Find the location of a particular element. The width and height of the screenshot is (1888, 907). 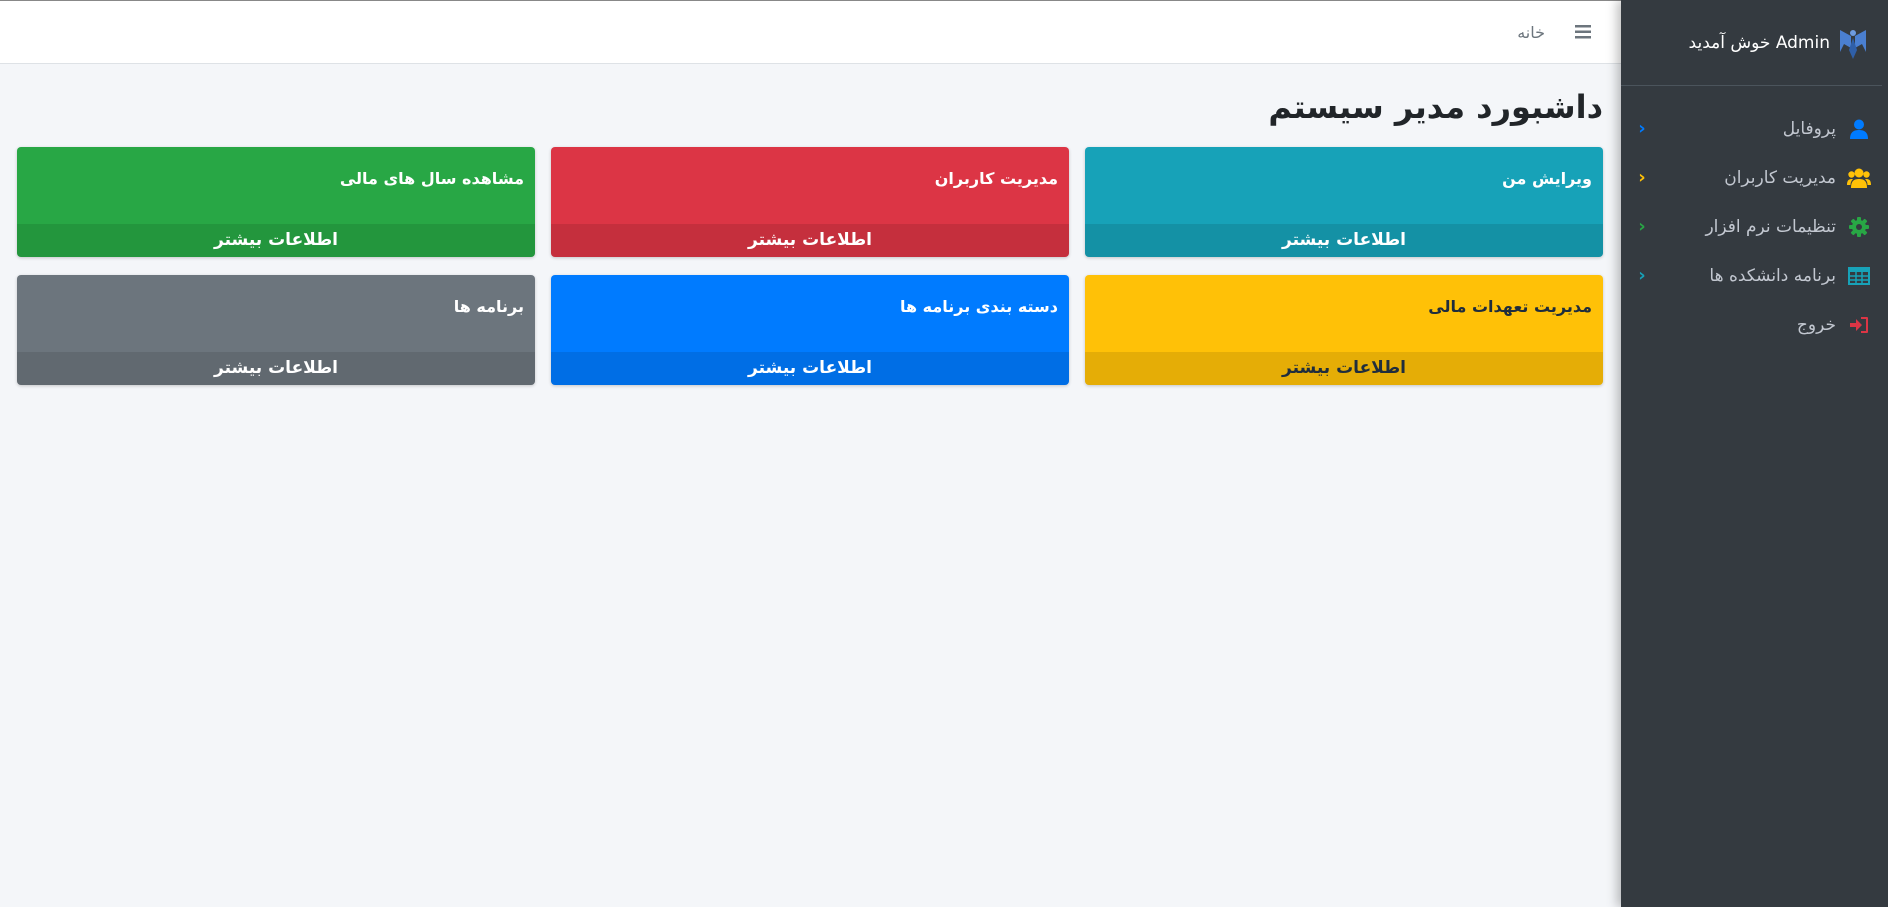

sidebar-item-label: تنظیمات نرم افزار is located at coordinates (1770, 226).